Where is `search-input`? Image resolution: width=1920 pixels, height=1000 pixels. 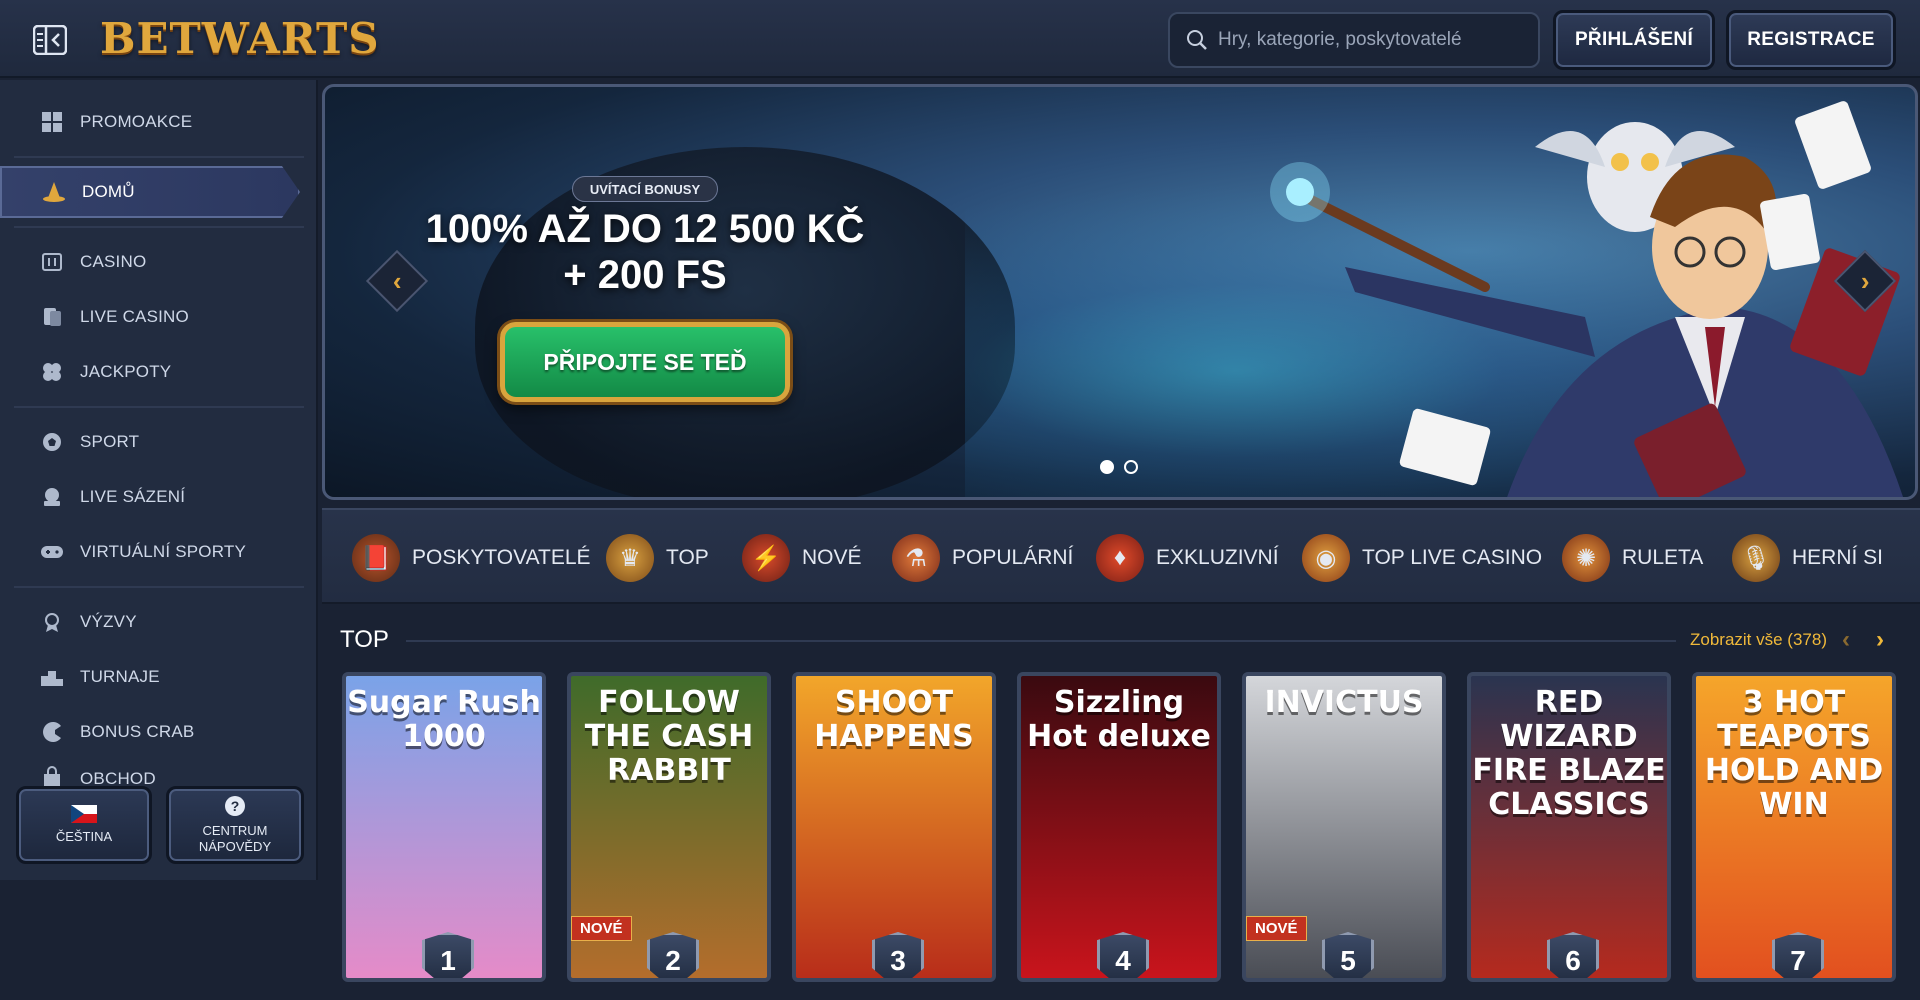
search-input is located at coordinates (1378, 40).